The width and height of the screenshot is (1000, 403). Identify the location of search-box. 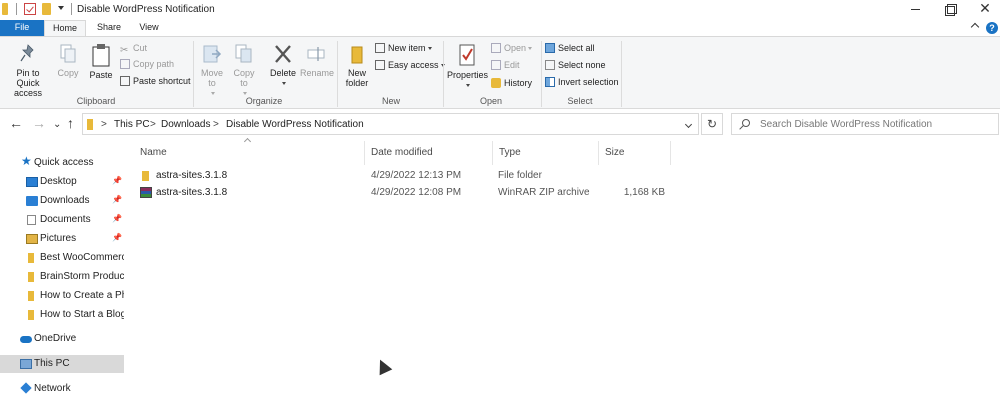
(865, 124).